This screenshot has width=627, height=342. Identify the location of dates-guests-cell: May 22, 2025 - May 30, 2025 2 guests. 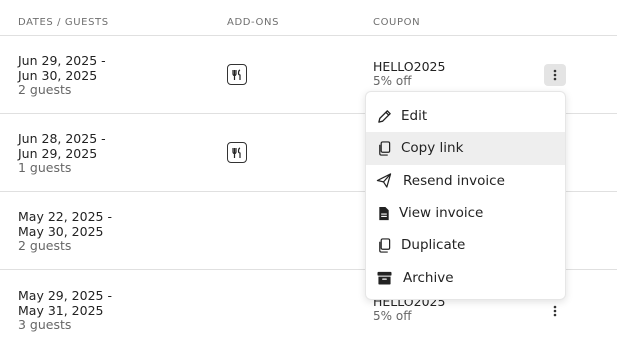
(65, 231).